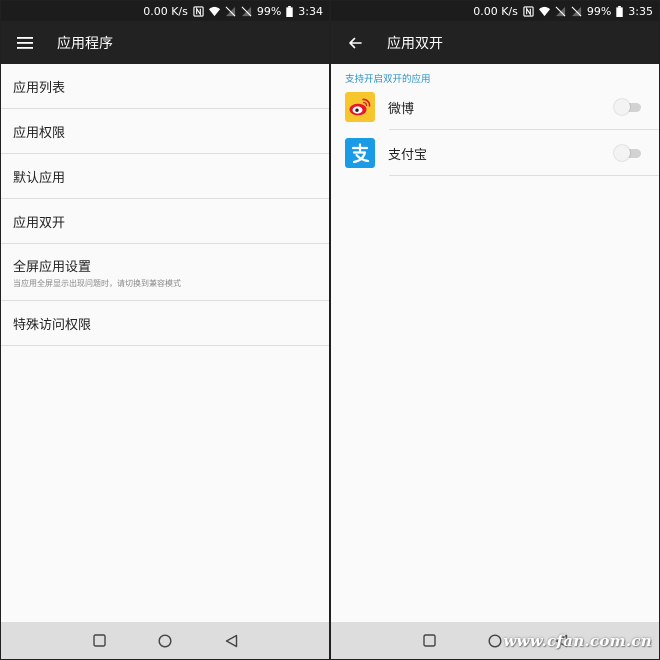 The width and height of the screenshot is (660, 660). What do you see at coordinates (39, 88) in the screenshot?
I see `menu-item-label: 应用列表` at bounding box center [39, 88].